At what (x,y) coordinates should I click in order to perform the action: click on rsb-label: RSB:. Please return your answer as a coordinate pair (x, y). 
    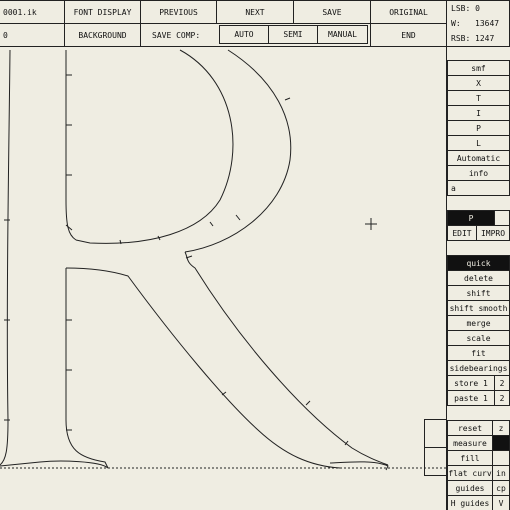
    Looking at the image, I should click on (461, 38).